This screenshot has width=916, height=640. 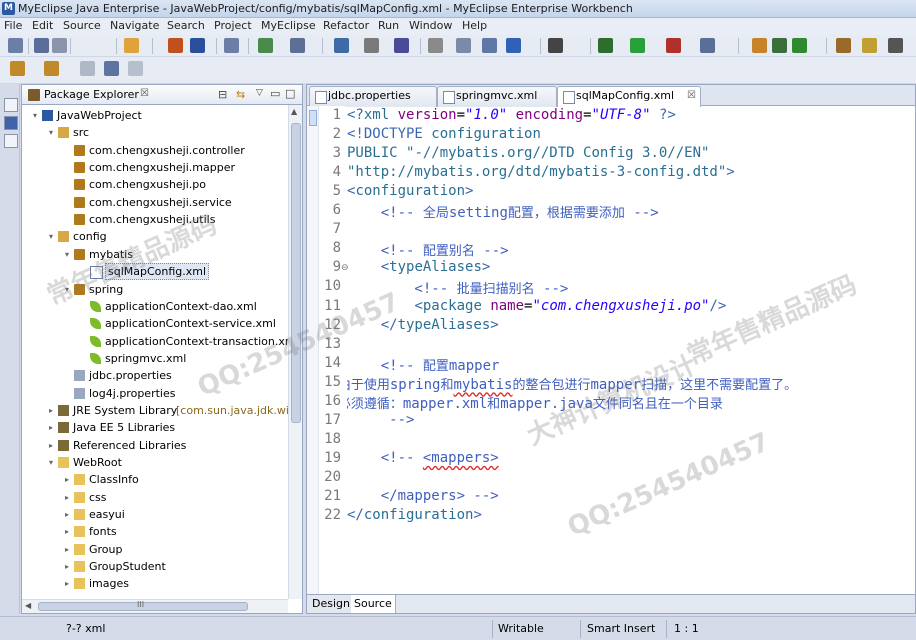 I want to click on tree-item: ▸ easyui, so click(x=155, y=514).